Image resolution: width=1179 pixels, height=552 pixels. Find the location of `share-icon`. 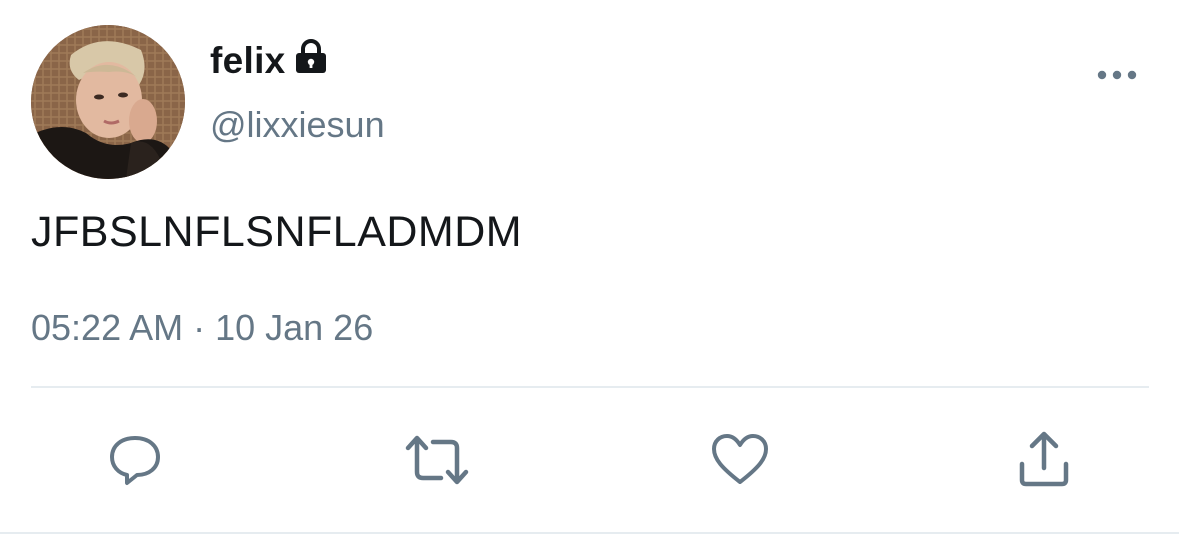

share-icon is located at coordinates (1044, 462).